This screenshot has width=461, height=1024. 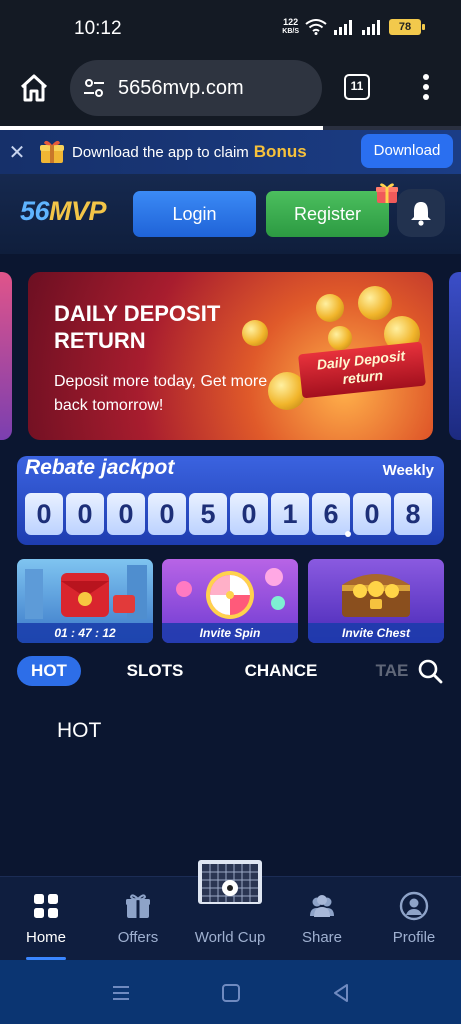 I want to click on bell-icon, so click(x=421, y=214).